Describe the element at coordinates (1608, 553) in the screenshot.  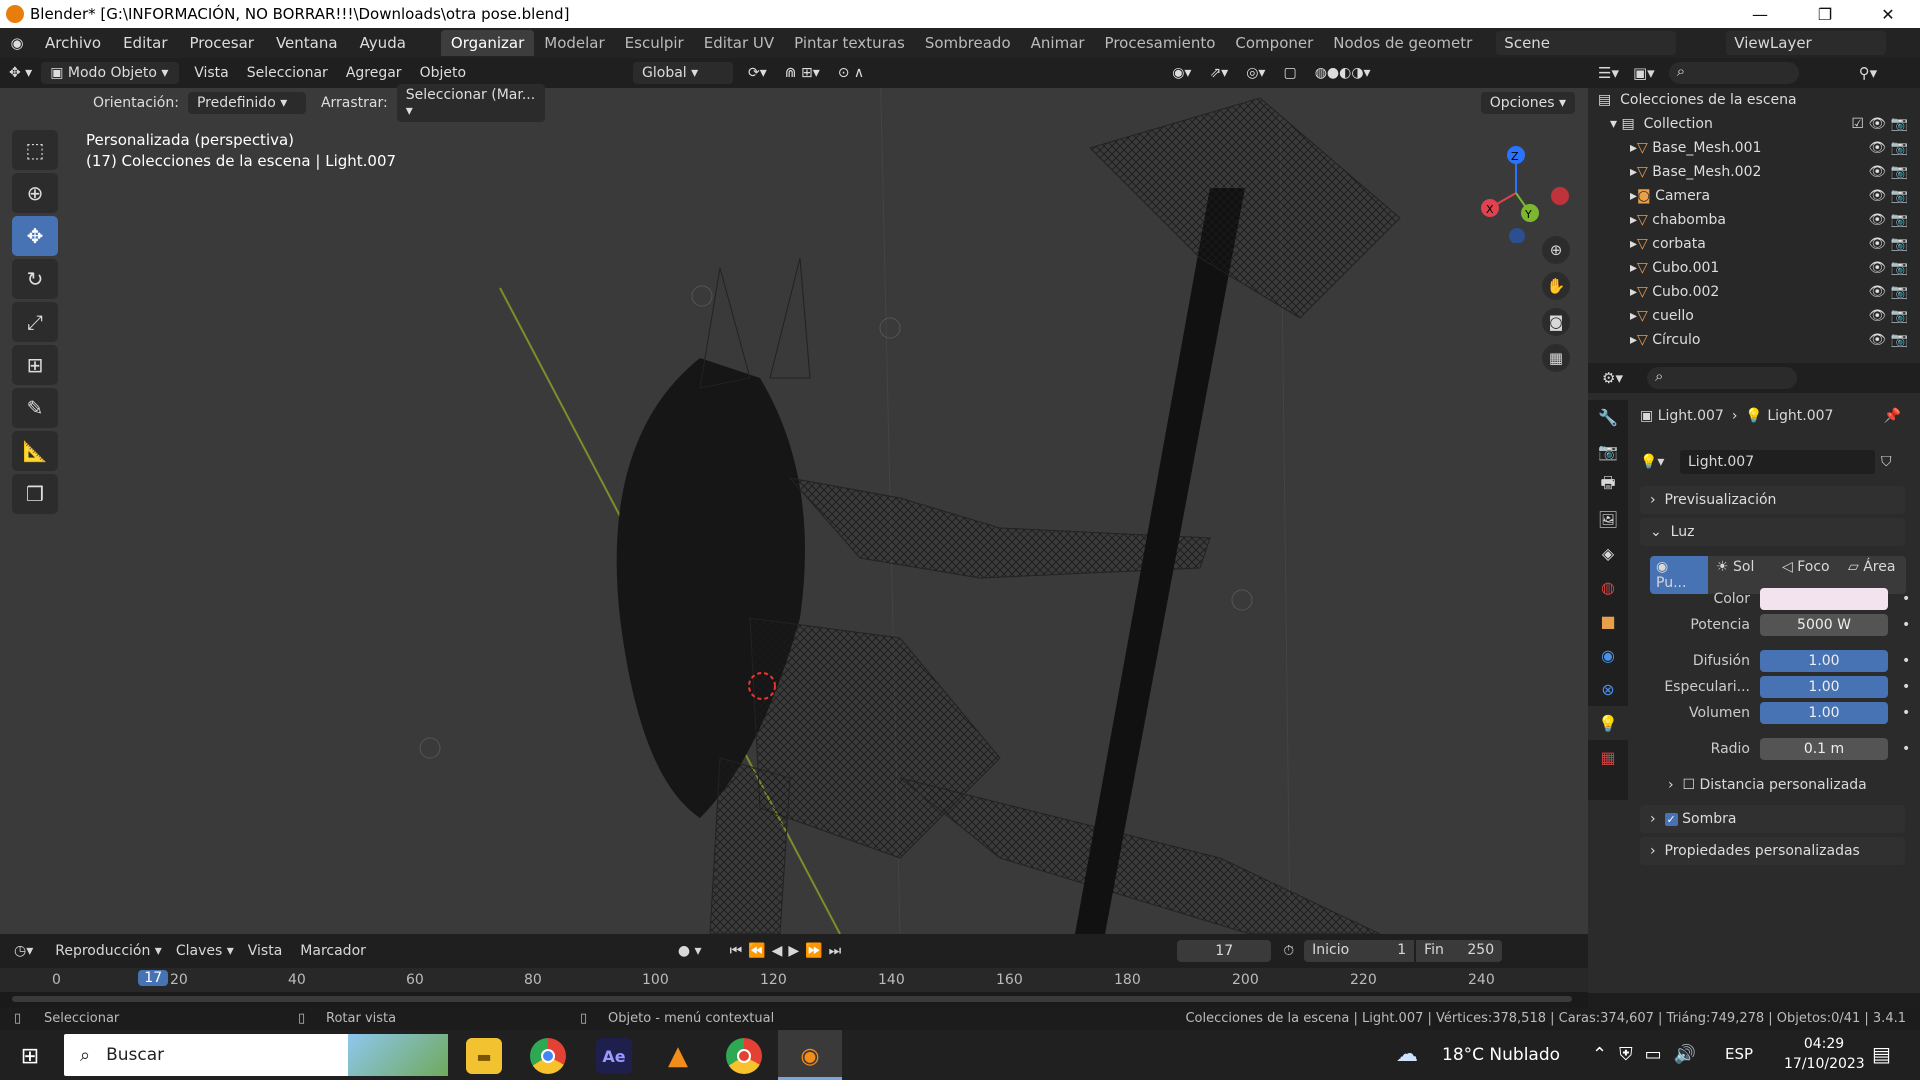
I see `scene-tab-icon: ◈` at that location.